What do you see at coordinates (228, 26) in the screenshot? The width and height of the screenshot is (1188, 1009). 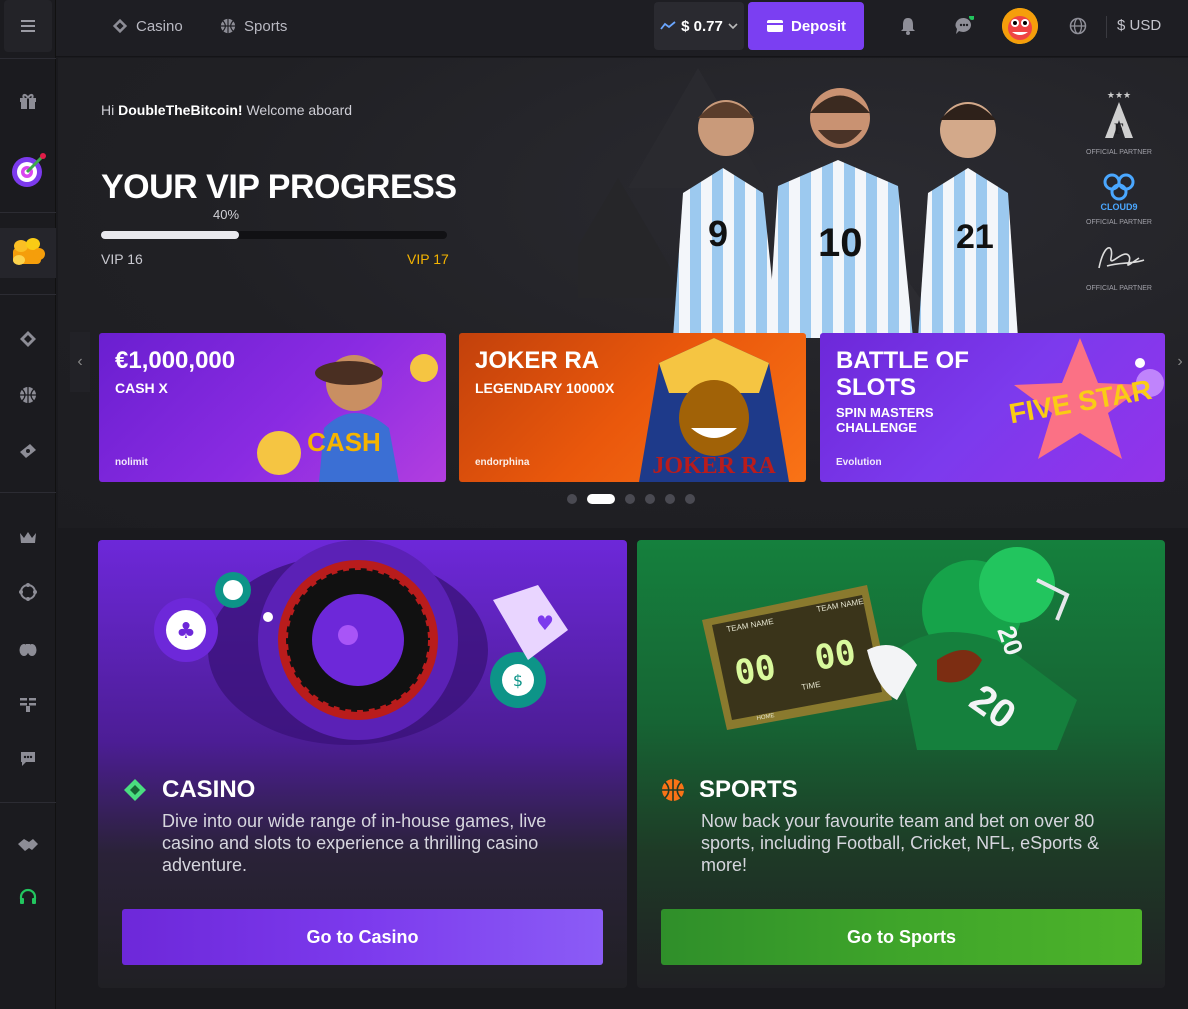 I see `basketball-icon` at bounding box center [228, 26].